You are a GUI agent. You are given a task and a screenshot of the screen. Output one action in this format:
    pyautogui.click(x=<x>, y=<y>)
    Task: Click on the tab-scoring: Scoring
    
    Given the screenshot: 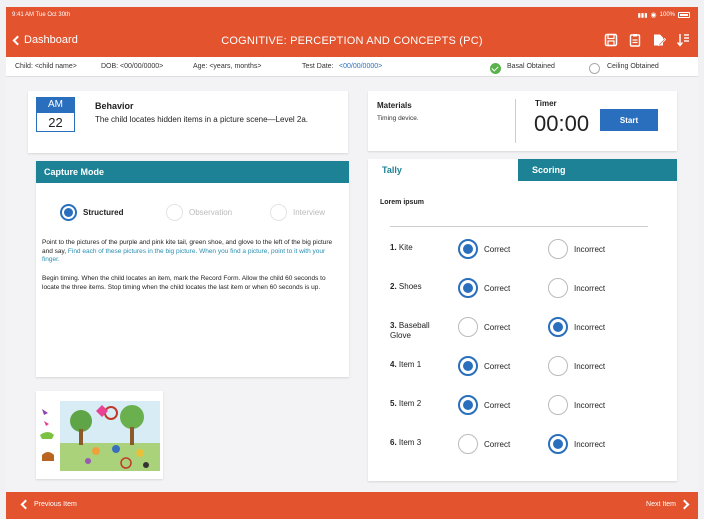 What is the action you would take?
    pyautogui.click(x=597, y=170)
    